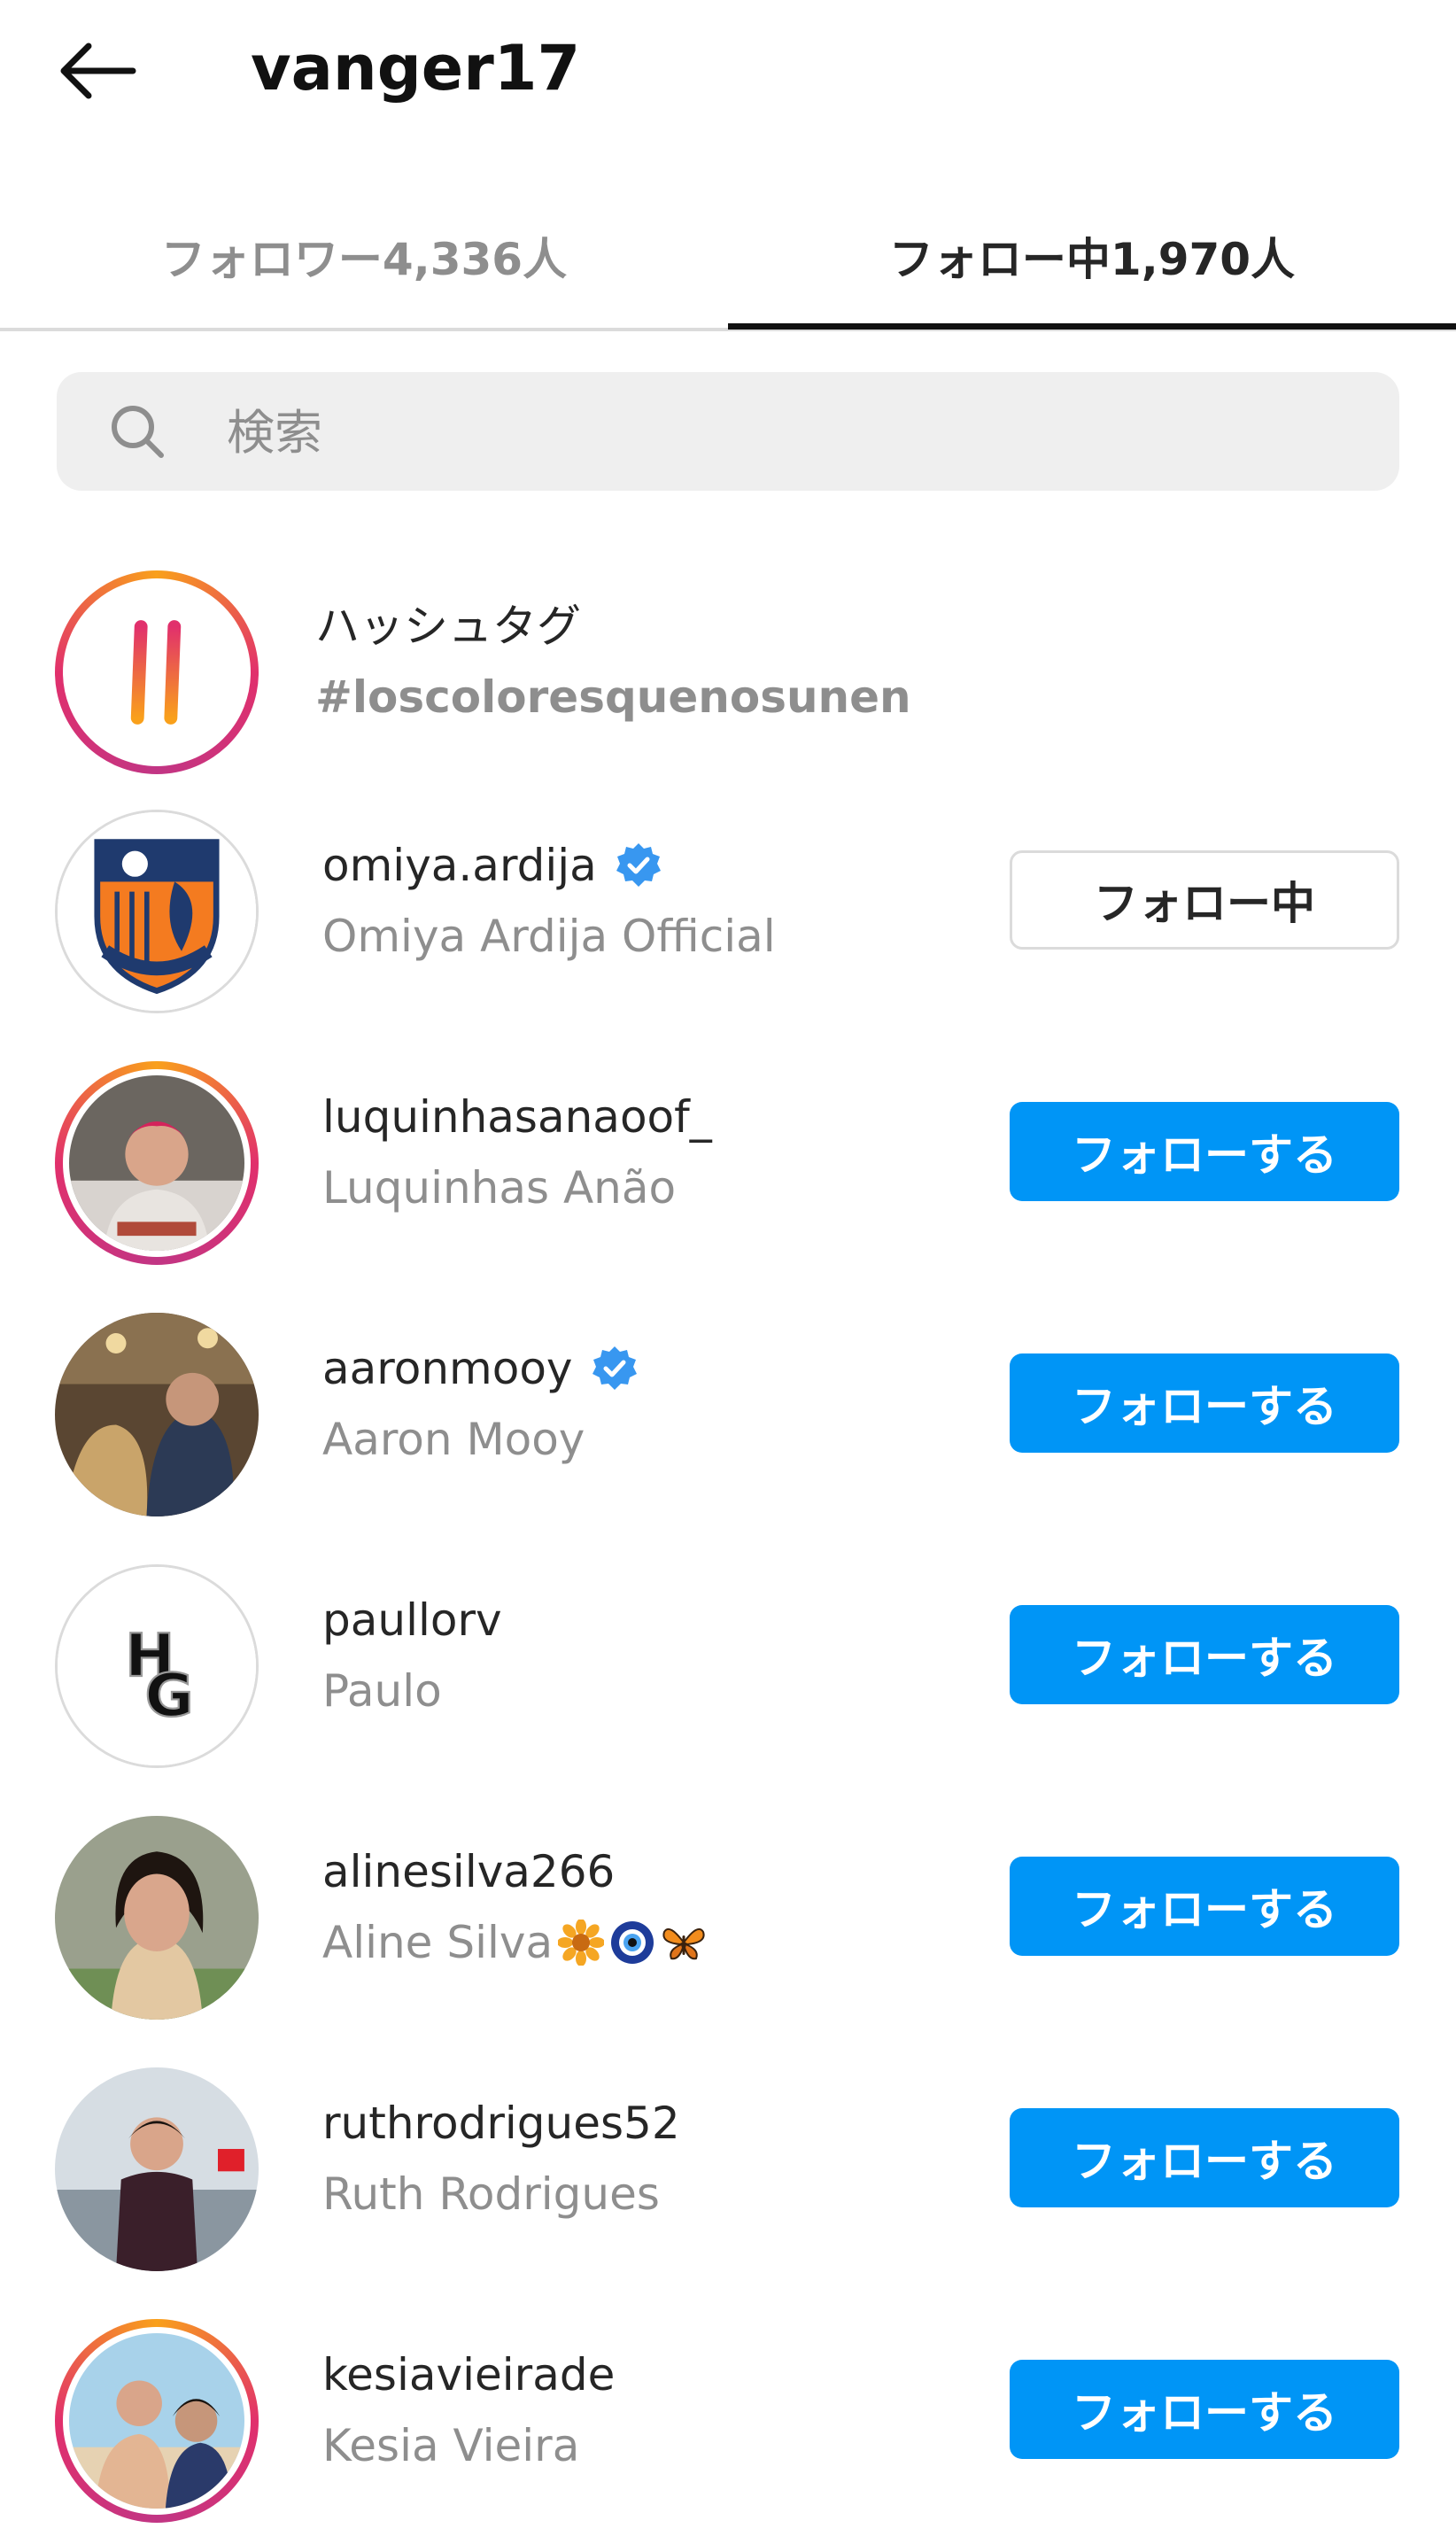  What do you see at coordinates (170, 1695) in the screenshot?
I see `svg-text: G` at bounding box center [170, 1695].